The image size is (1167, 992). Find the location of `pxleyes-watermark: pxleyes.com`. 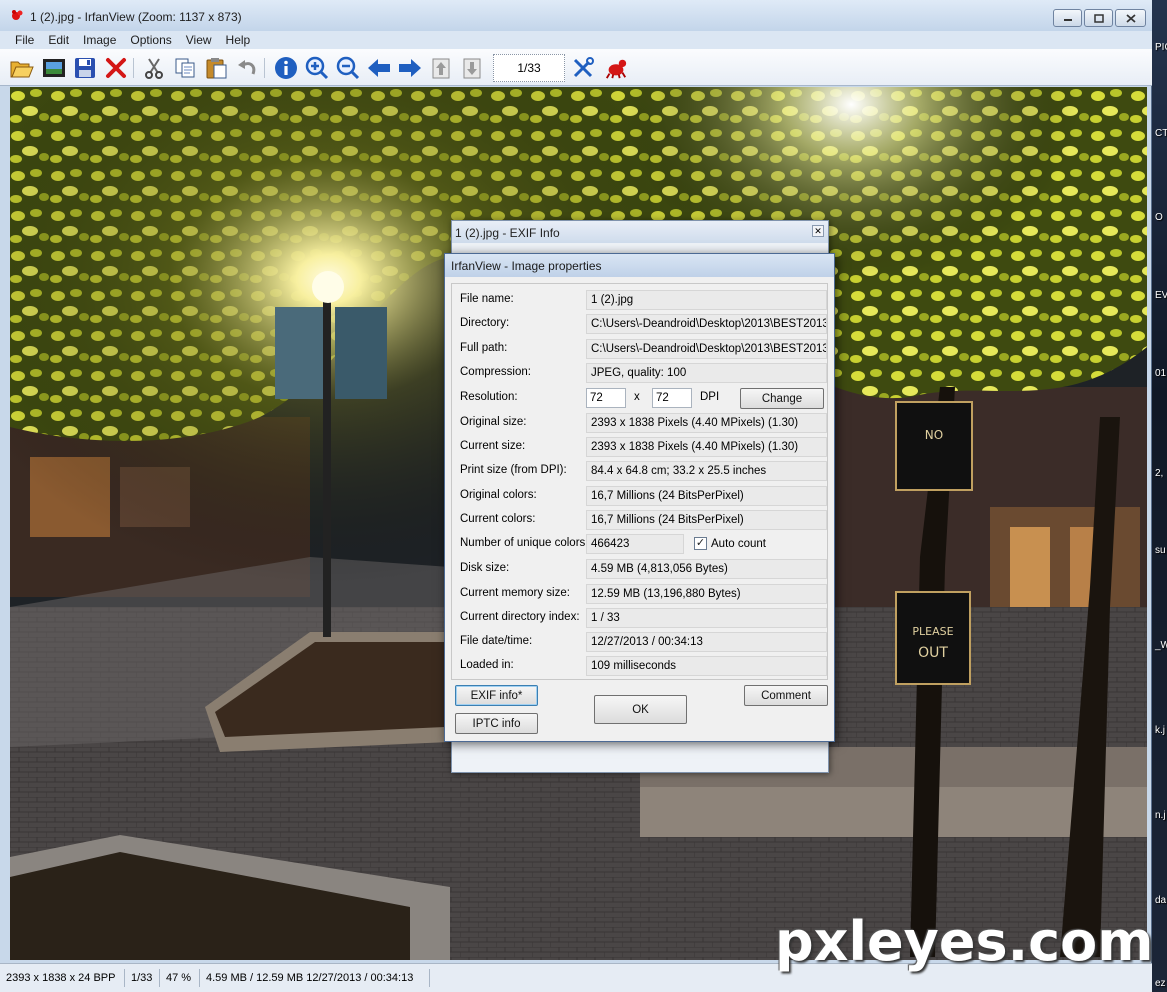

pxleyes-watermark: pxleyes.com is located at coordinates (964, 941).